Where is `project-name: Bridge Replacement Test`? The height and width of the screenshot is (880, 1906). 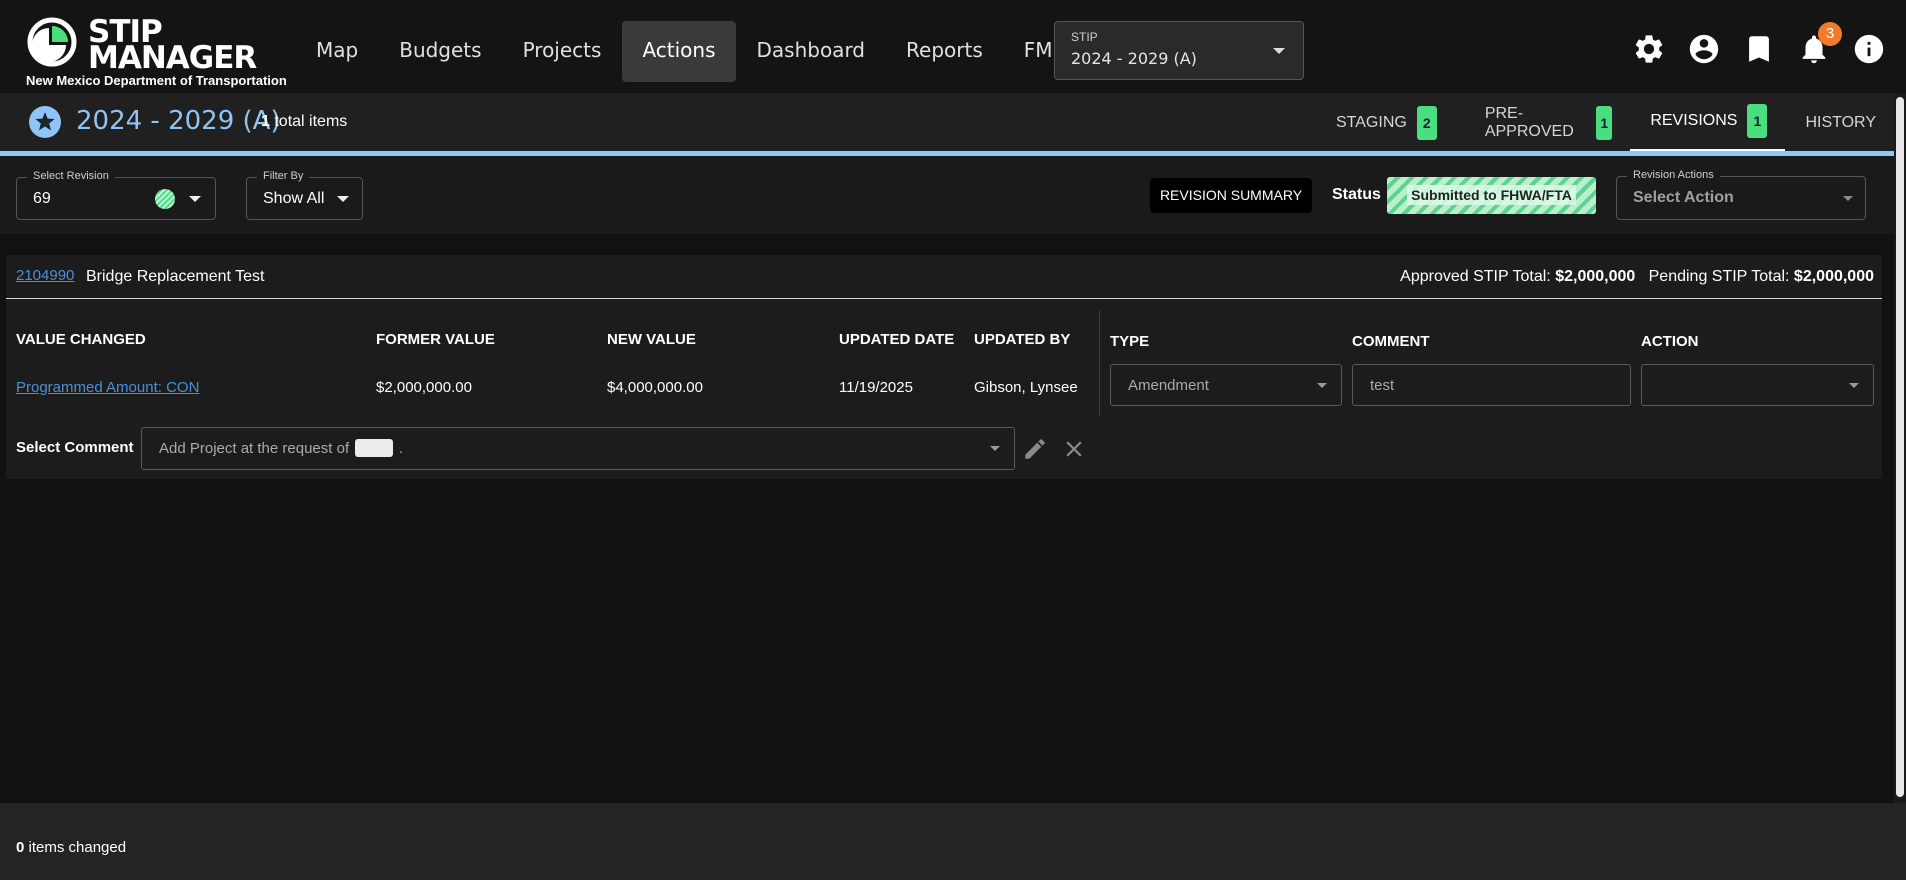 project-name: Bridge Replacement Test is located at coordinates (175, 276).